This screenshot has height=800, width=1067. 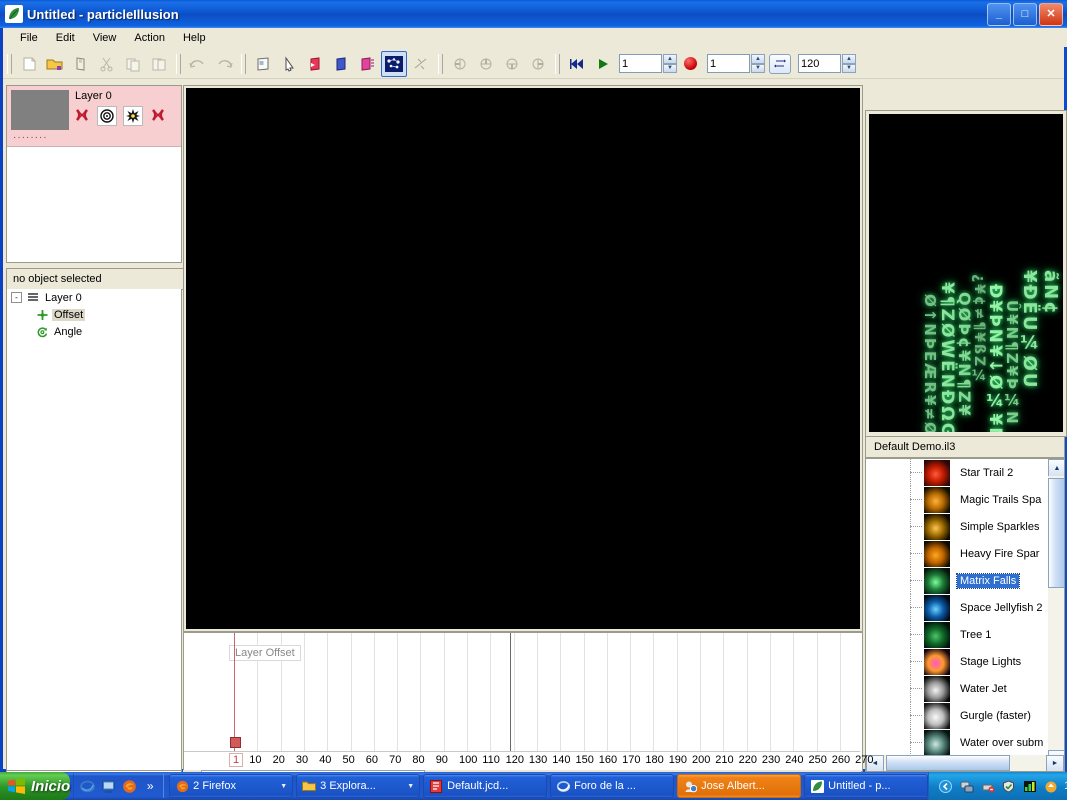 What do you see at coordinates (29, 64) in the screenshot?
I see `new-document-icon` at bounding box center [29, 64].